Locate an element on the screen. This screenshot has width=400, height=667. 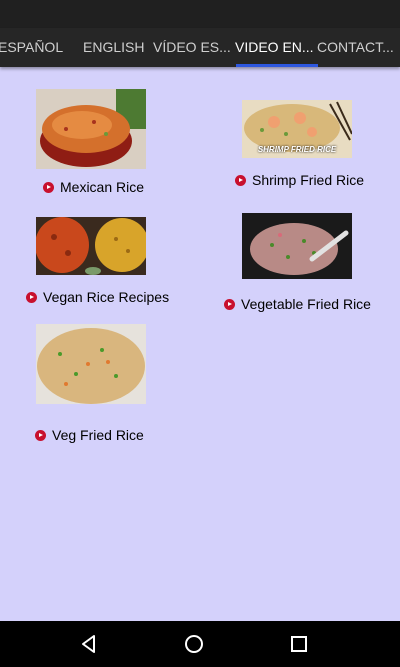
video-title: Vegetable Fried Rice is located at coordinates (297, 304).